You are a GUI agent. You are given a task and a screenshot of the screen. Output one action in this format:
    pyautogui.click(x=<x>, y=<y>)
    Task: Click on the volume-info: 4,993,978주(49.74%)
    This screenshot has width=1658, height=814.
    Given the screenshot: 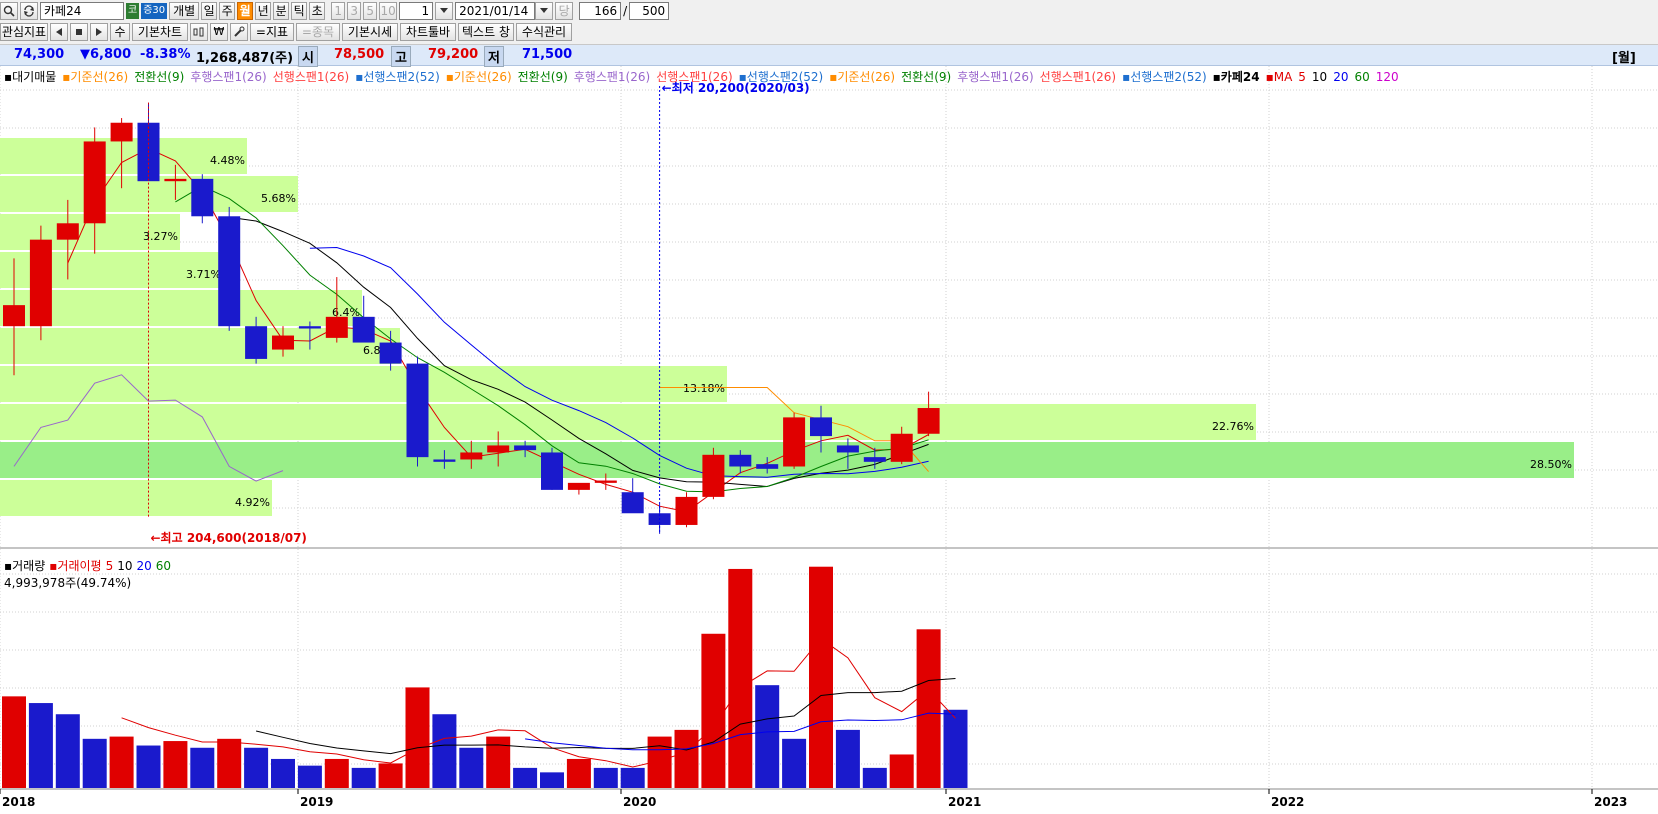 What is the action you would take?
    pyautogui.click(x=68, y=583)
    